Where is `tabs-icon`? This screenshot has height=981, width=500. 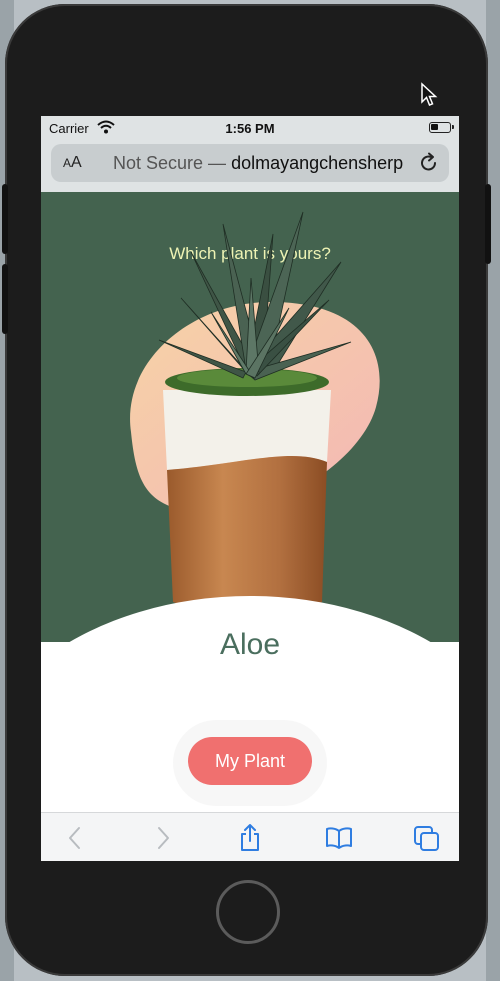
tabs-icon is located at coordinates (427, 839).